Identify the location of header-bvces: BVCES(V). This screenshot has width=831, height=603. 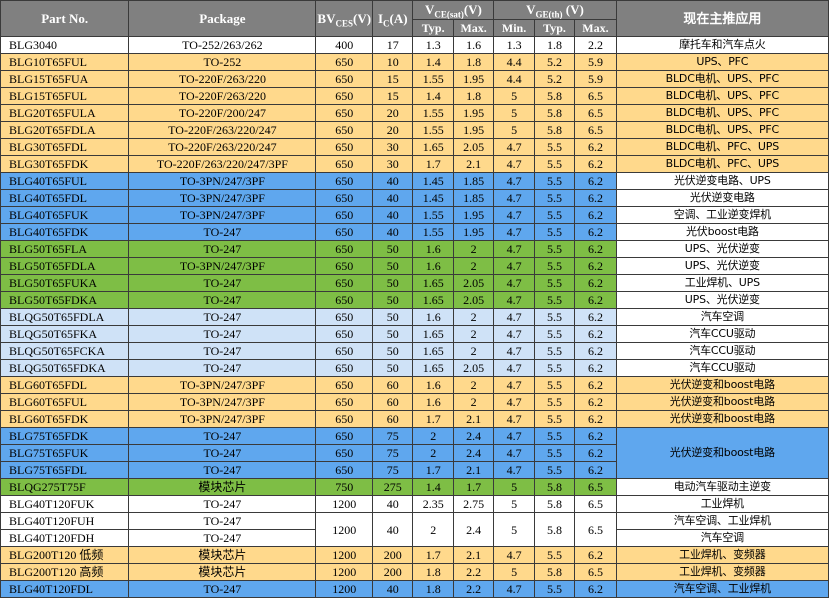
(344, 18).